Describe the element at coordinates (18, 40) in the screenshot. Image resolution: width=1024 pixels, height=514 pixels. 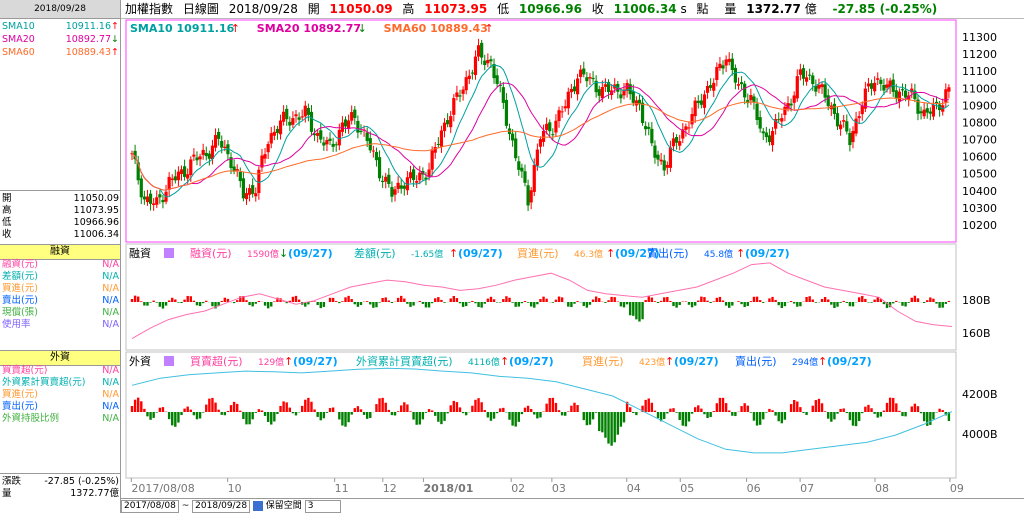
I see `sma20-label: SMA20` at that location.